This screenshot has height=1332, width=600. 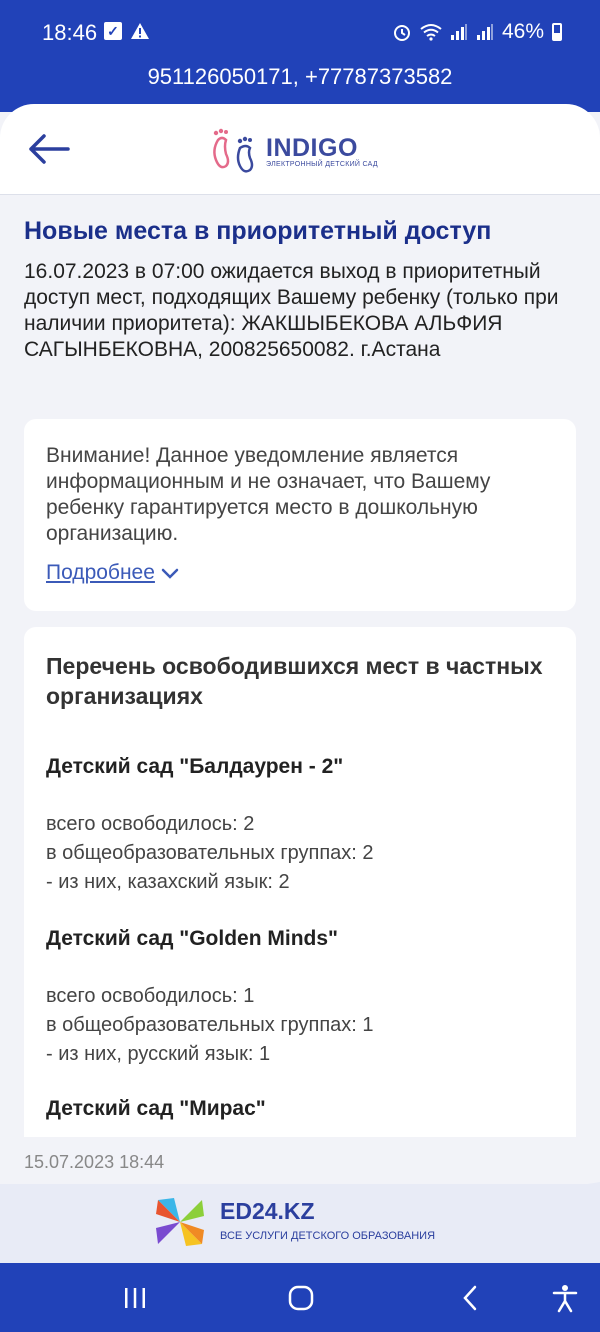 I want to click on notice-timestamp: 15.07.2023 18:44, so click(x=94, y=1162).